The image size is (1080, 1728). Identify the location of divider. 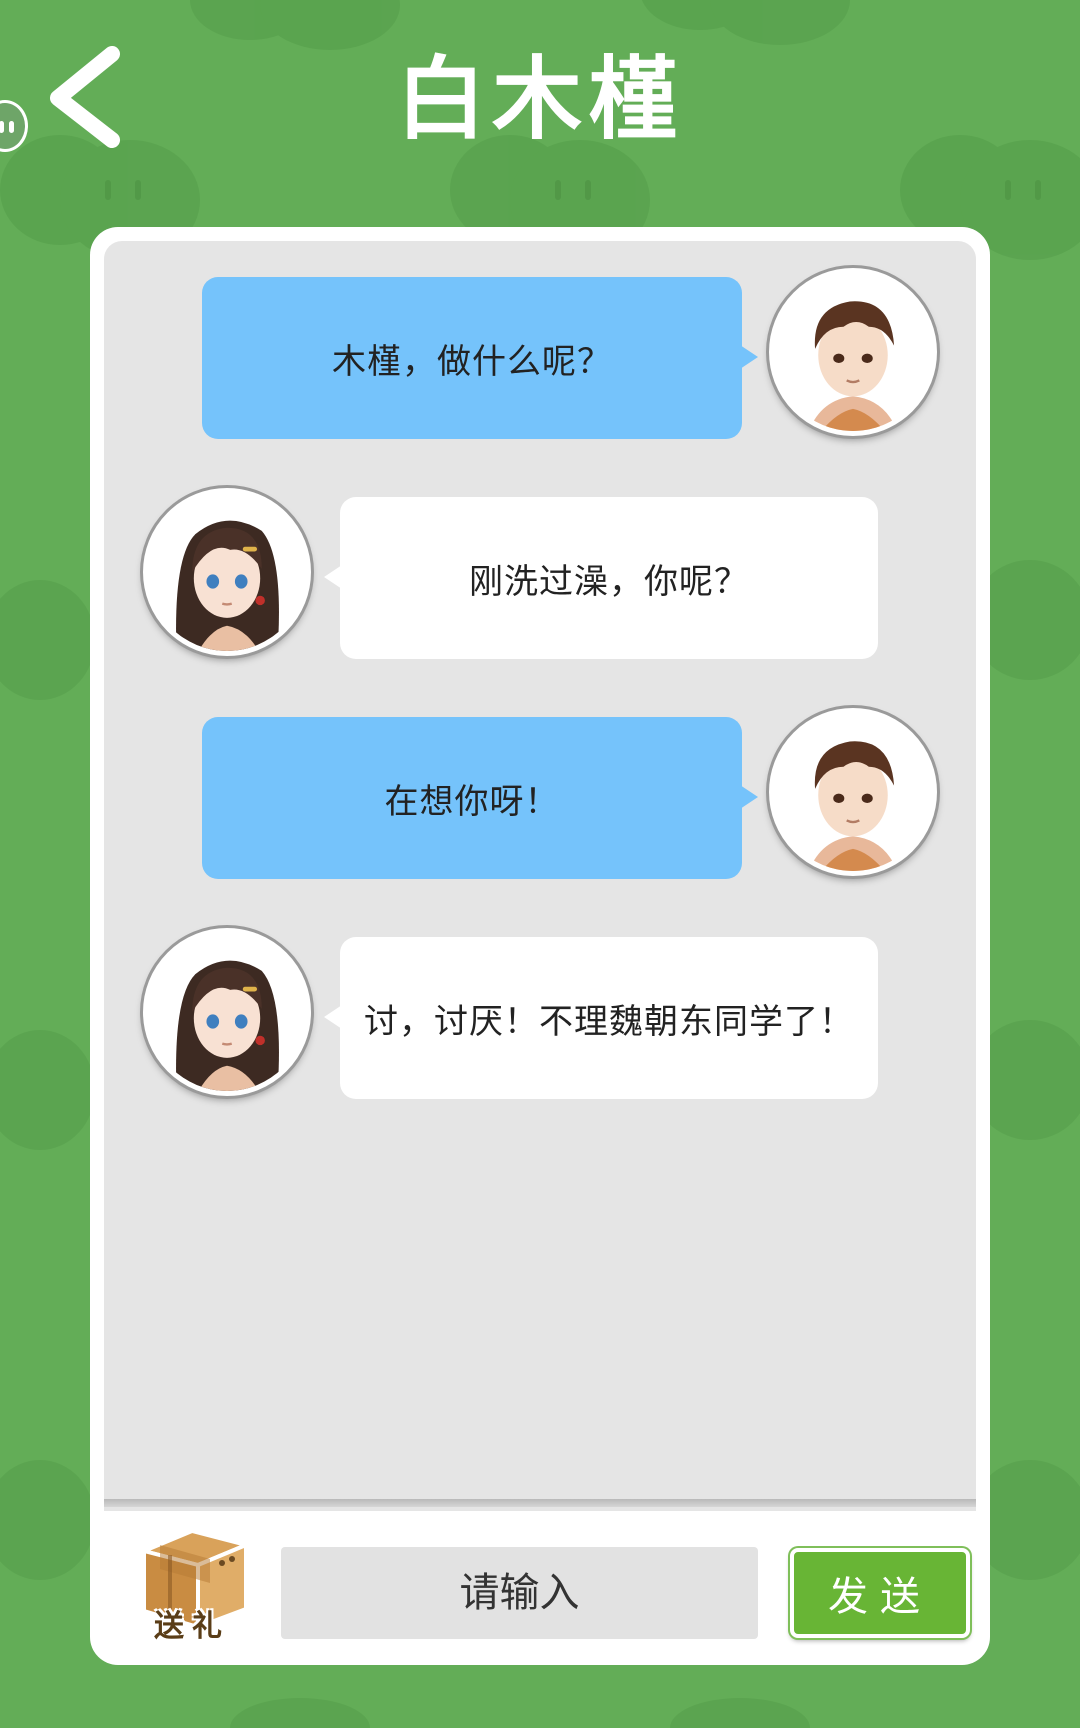
(540, 1503).